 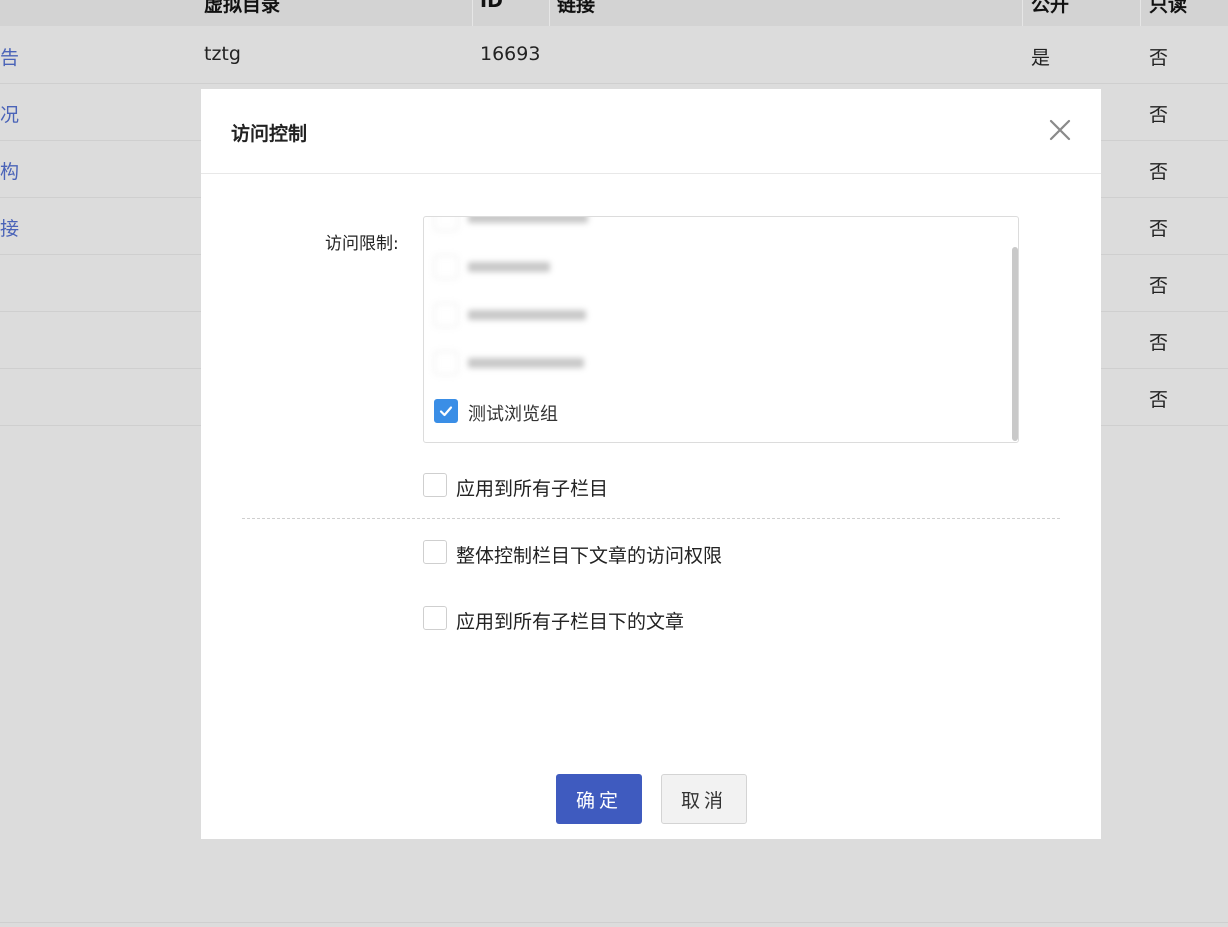 What do you see at coordinates (9, 170) in the screenshot?
I see `row-name-link: 构` at bounding box center [9, 170].